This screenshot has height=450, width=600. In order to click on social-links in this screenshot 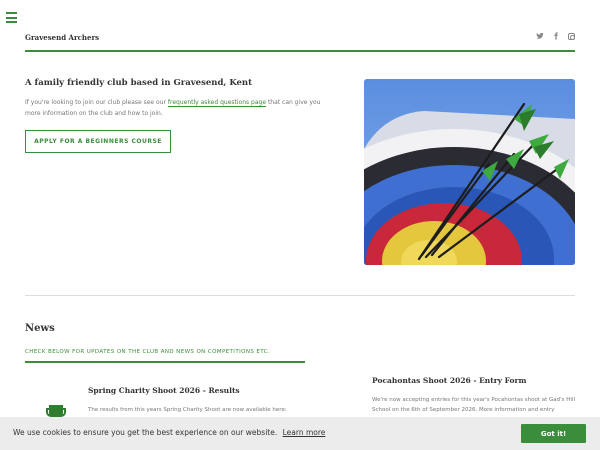, I will do `click(555, 37)`.